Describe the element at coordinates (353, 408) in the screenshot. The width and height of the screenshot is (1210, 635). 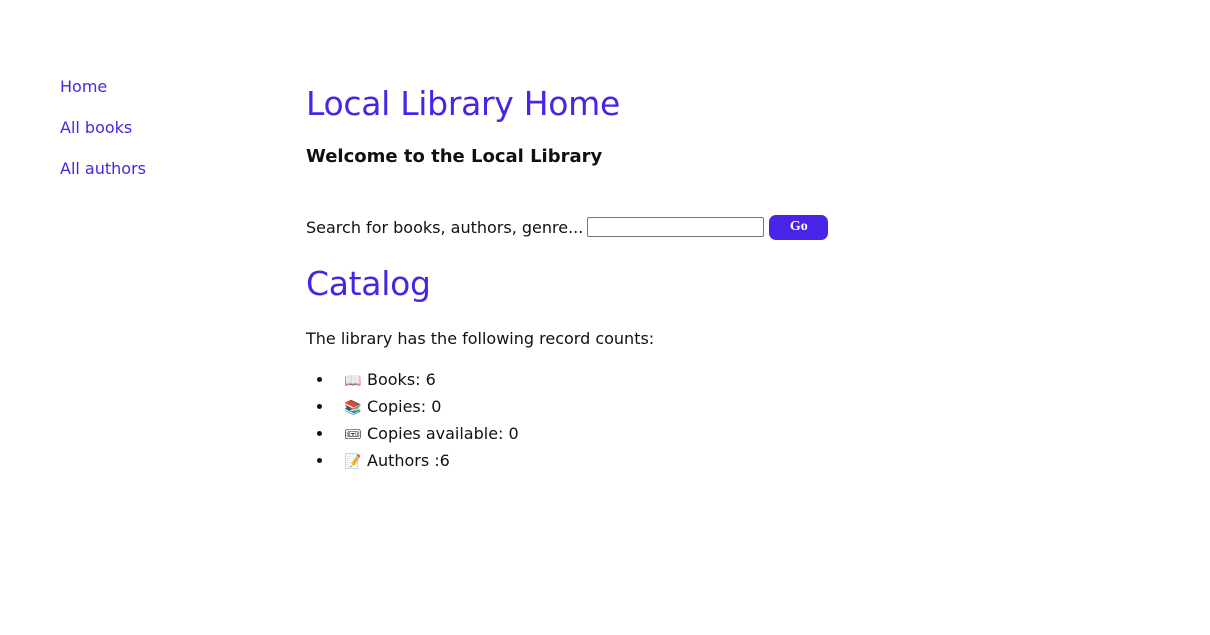
I see `books-icon: 📚` at that location.